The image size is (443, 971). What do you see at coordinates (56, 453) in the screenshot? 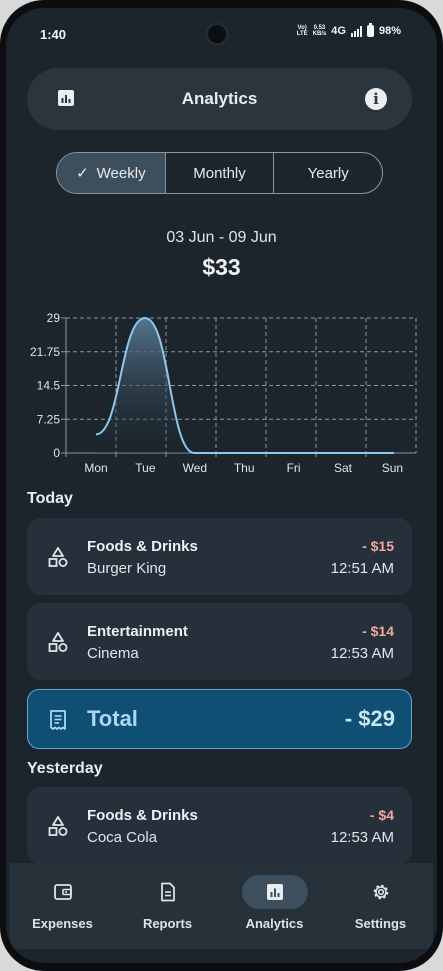
I see `y-tick-label: 0` at bounding box center [56, 453].